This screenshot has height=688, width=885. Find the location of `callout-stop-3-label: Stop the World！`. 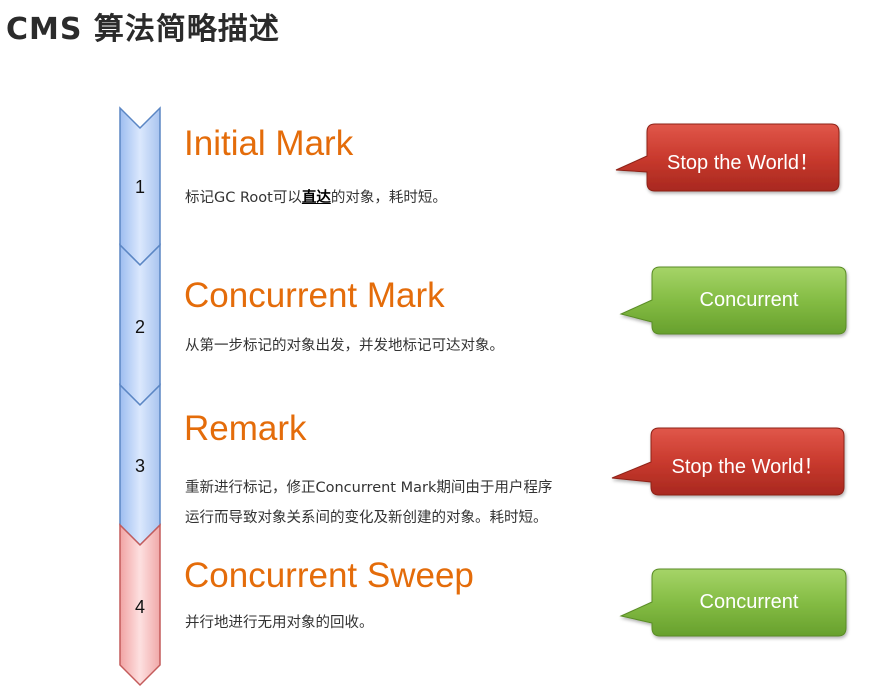

callout-stop-3-label: Stop the World！ is located at coordinates (747, 467).